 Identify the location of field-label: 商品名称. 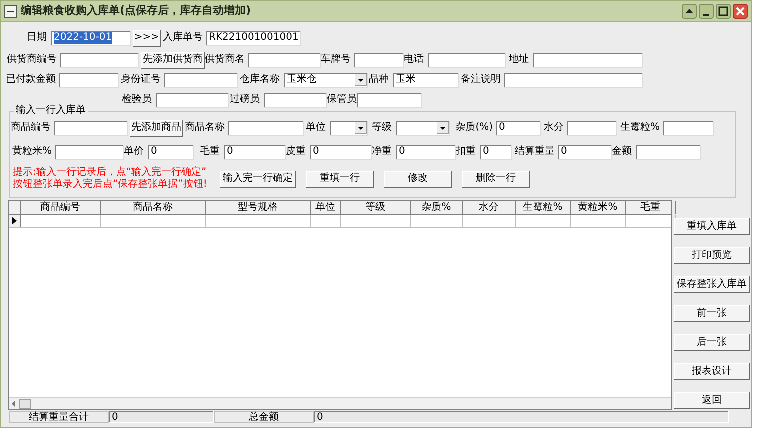
(205, 128).